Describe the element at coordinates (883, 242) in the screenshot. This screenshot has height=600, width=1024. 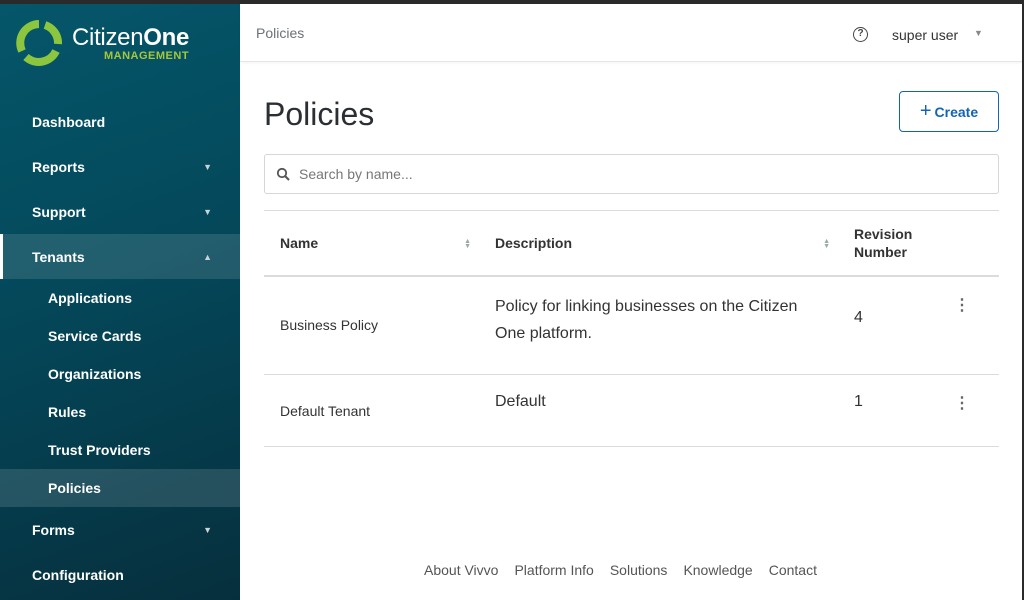
I see `header-label: Revision Number` at that location.